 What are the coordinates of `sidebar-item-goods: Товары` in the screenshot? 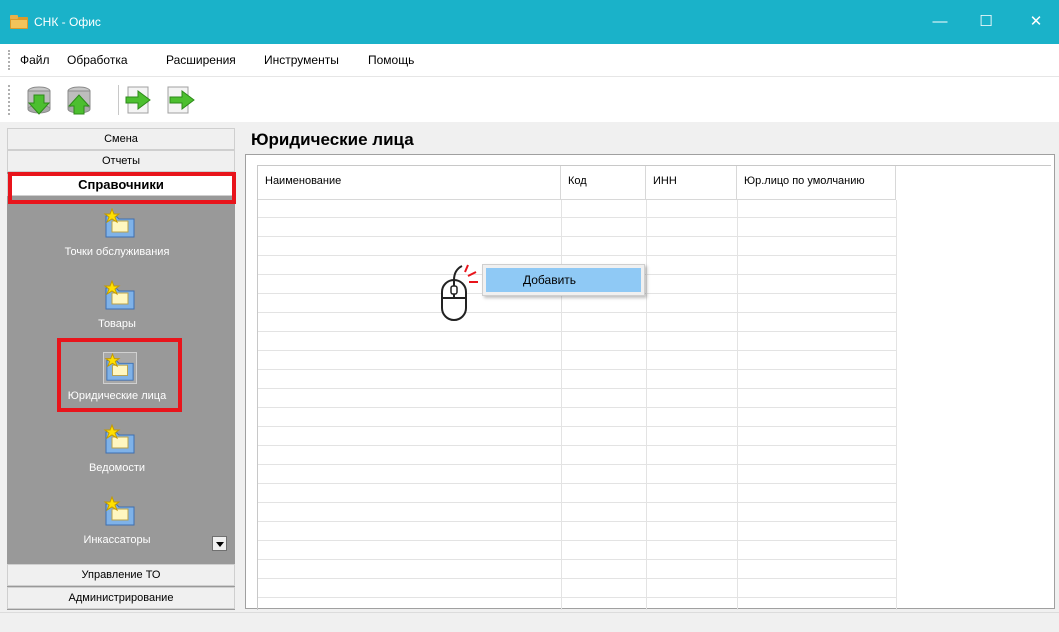 It's located at (117, 312).